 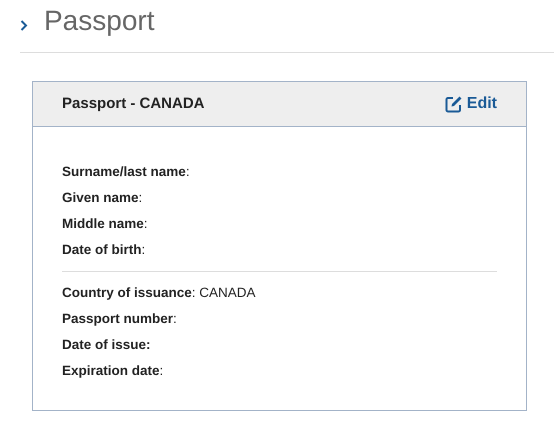 What do you see at coordinates (159, 293) in the screenshot?
I see `field-line: Country of issuance: CANADA` at bounding box center [159, 293].